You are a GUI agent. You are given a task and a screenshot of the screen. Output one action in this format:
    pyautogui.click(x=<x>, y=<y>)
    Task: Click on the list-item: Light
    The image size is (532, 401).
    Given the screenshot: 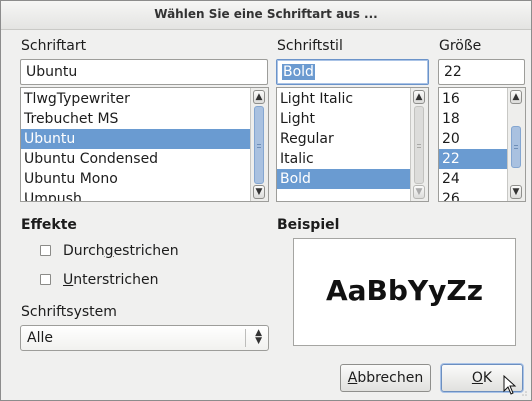 What is the action you would take?
    pyautogui.click(x=344, y=119)
    